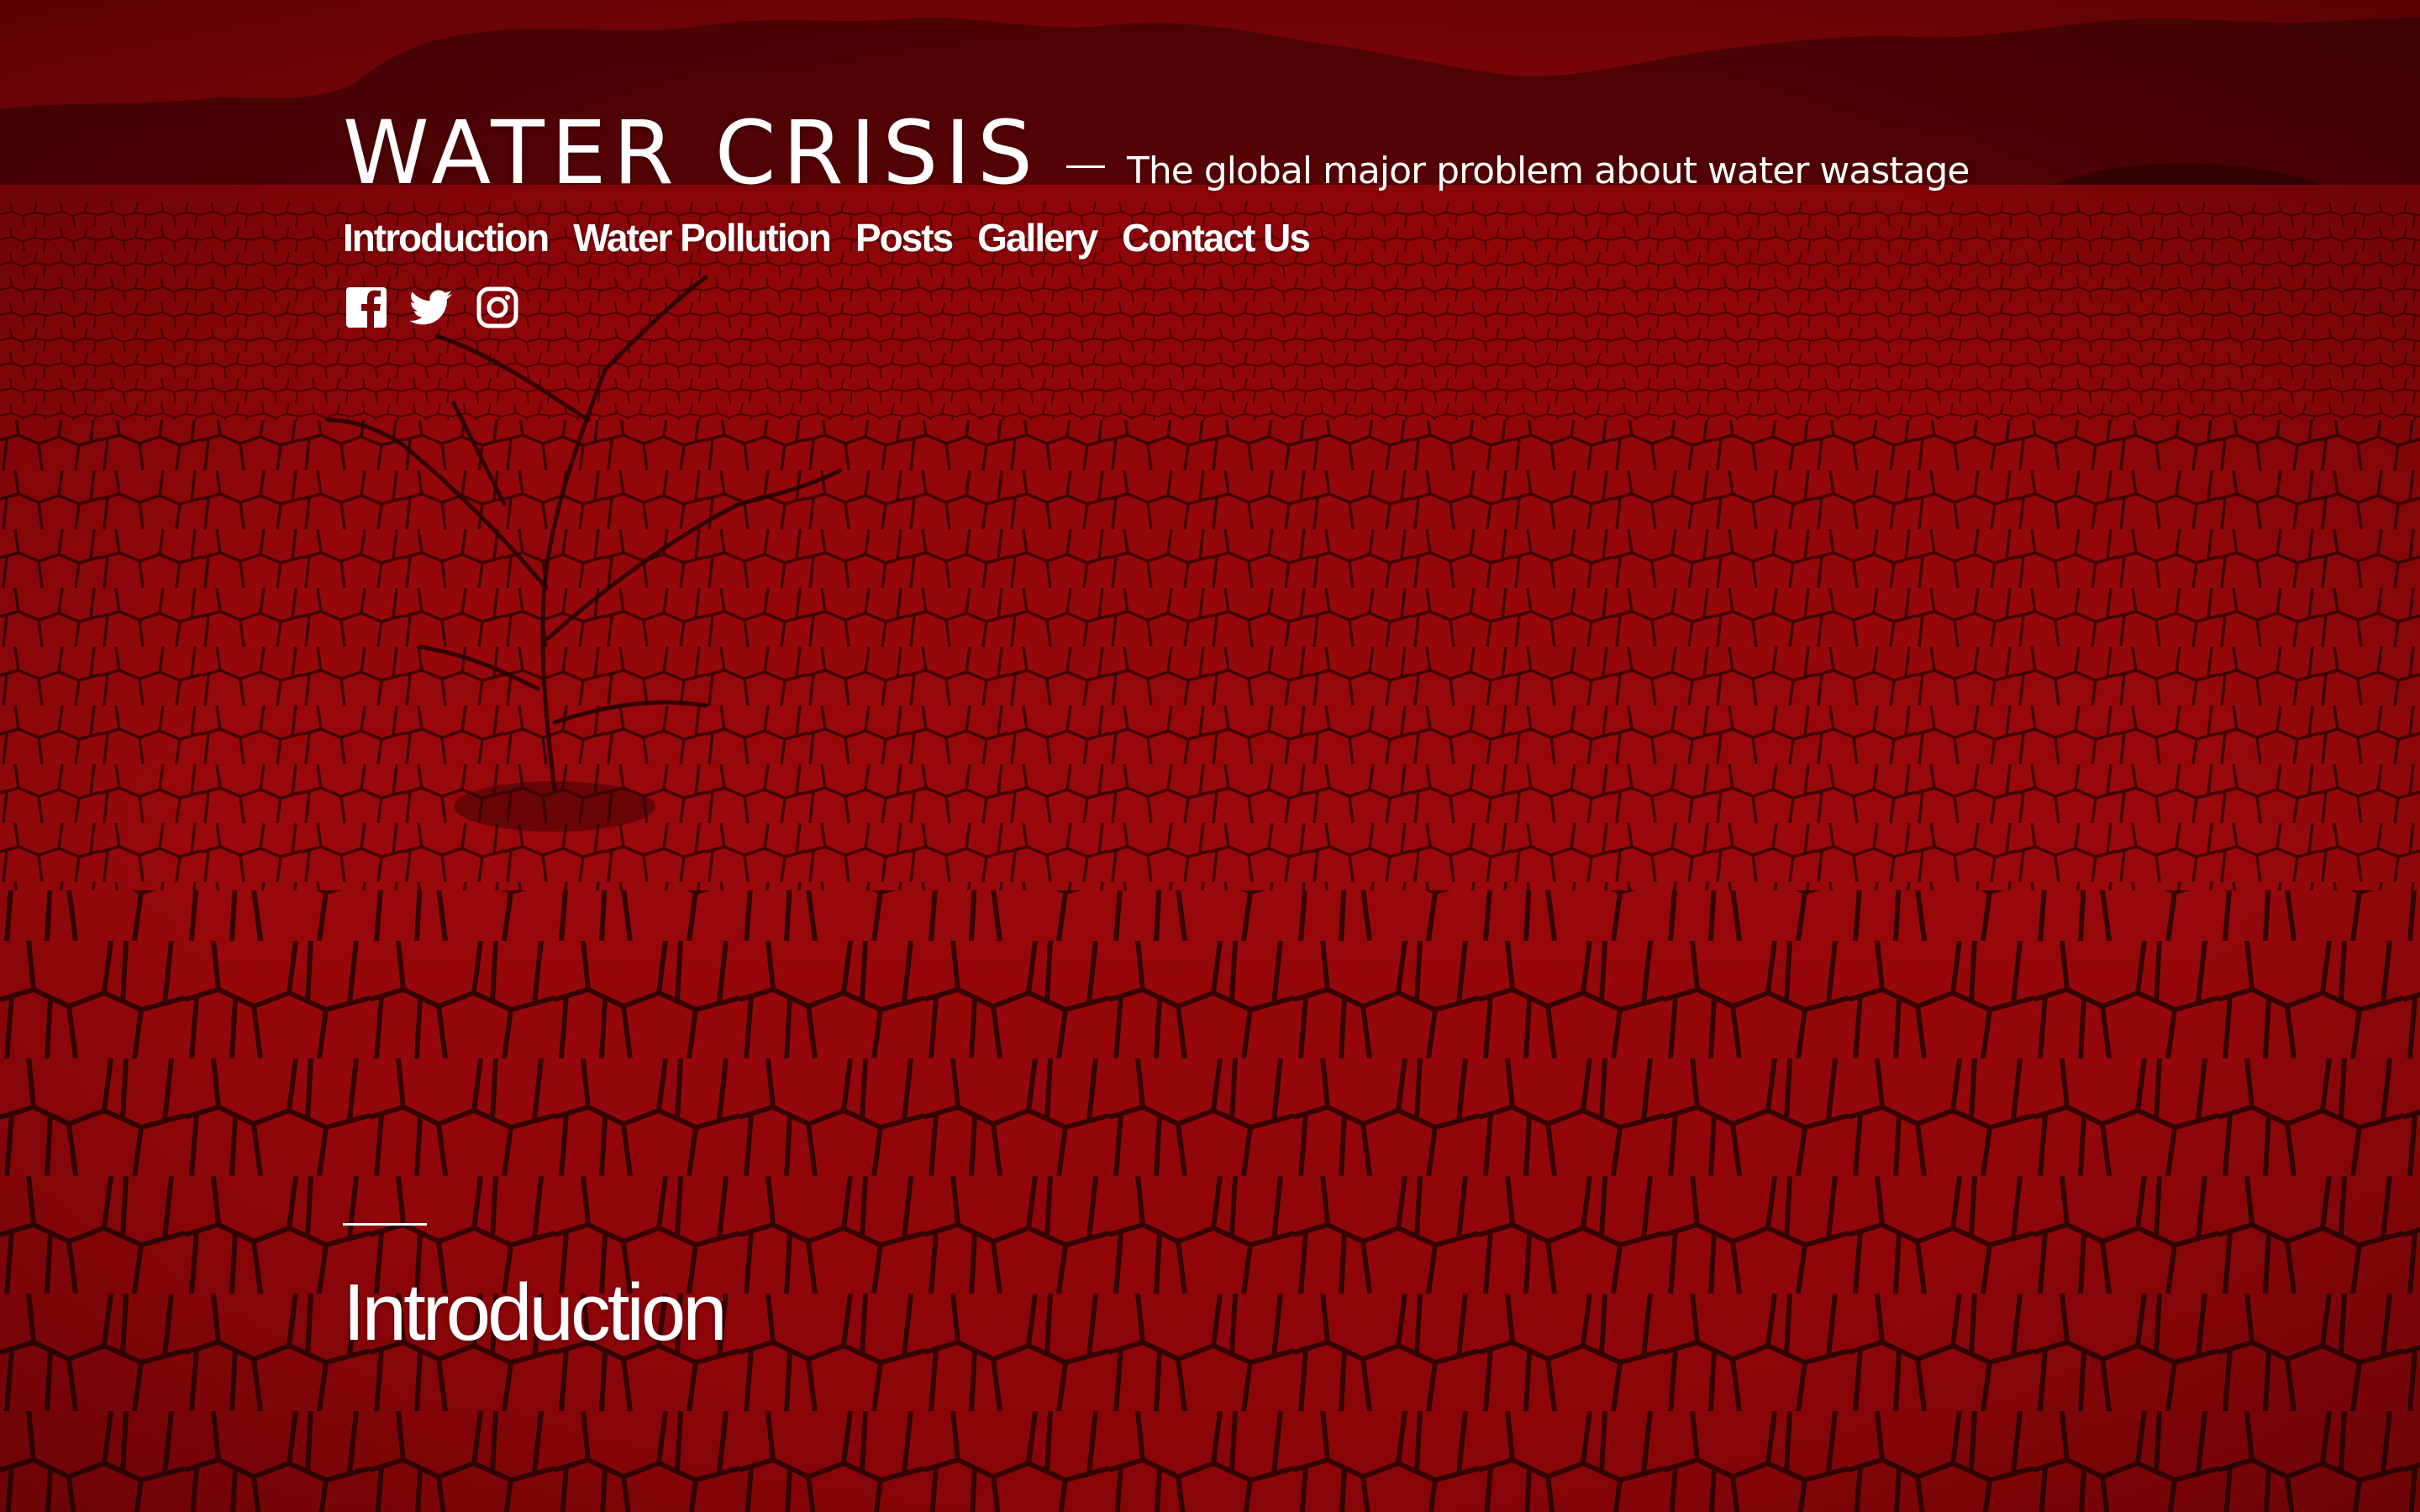 The width and height of the screenshot is (2420, 1512). I want to click on heading-divider, so click(385, 1224).